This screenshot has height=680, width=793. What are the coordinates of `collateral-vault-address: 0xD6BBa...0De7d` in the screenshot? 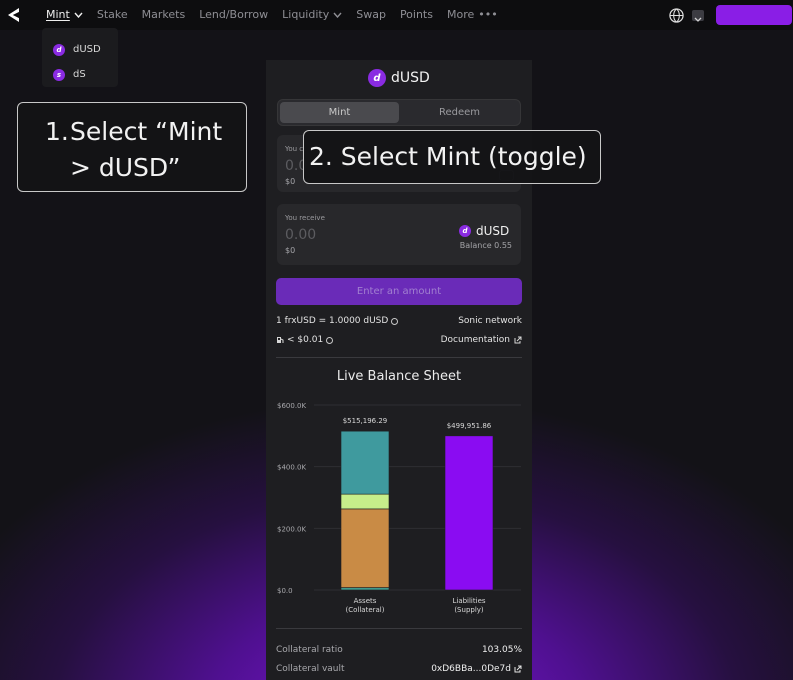 It's located at (471, 669).